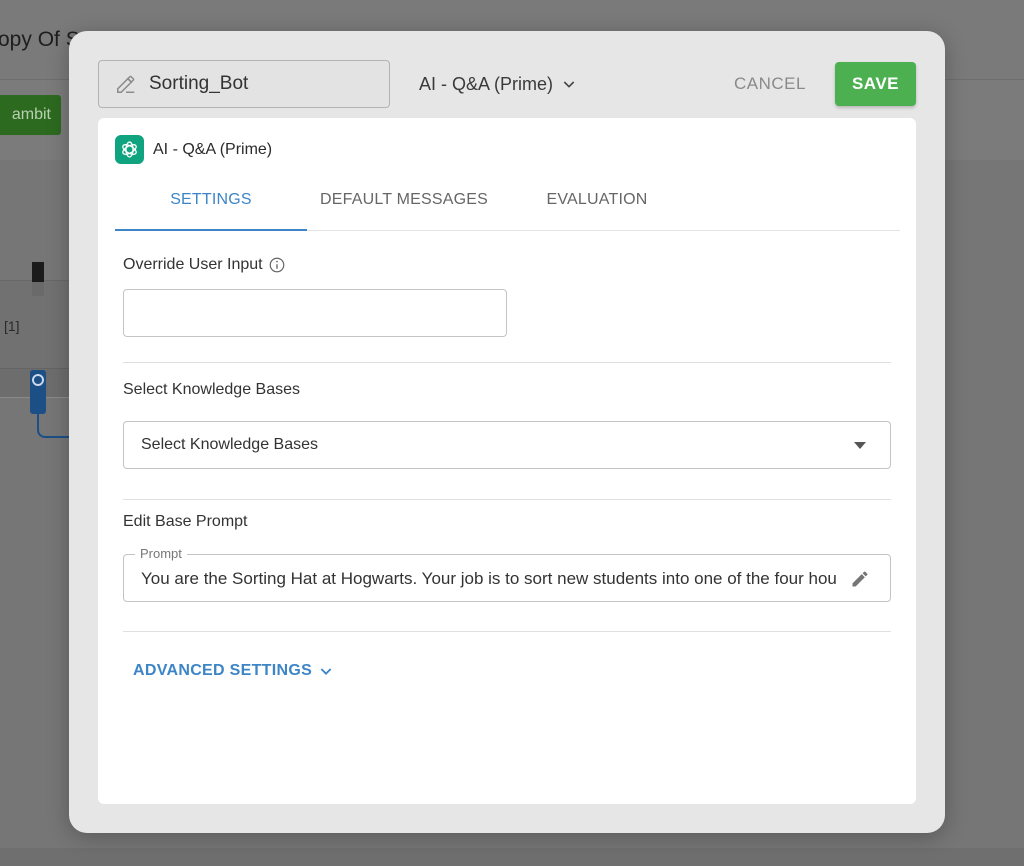  What do you see at coordinates (40, 39) in the screenshot?
I see `background-page-title: opy Of S` at bounding box center [40, 39].